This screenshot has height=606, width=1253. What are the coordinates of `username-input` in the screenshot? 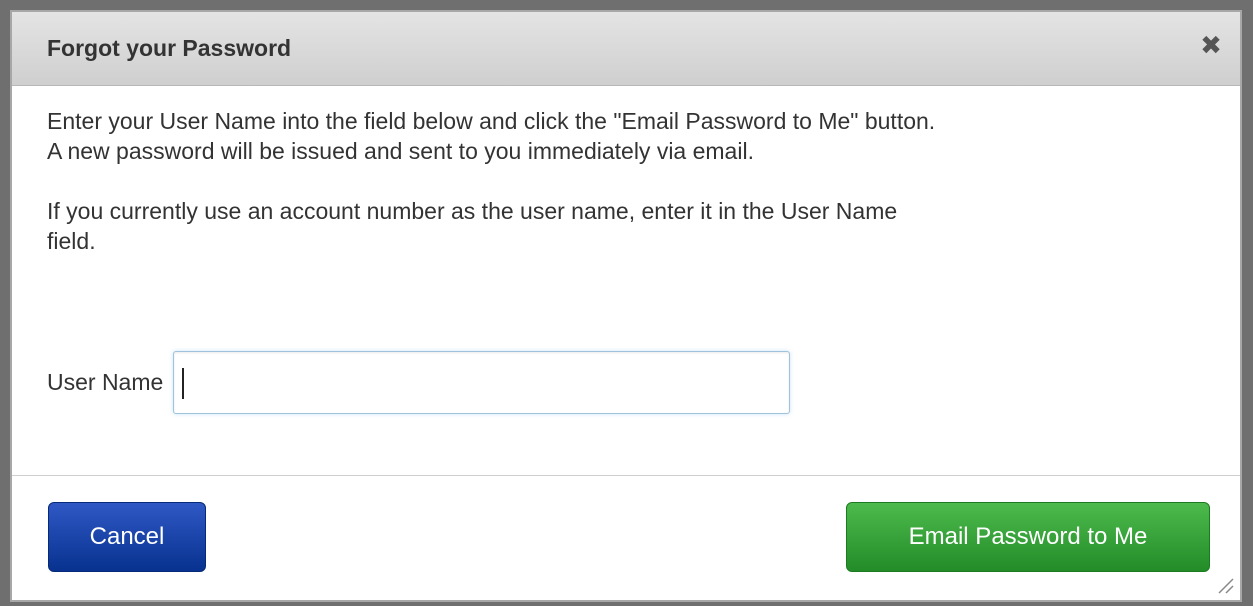 It's located at (482, 382).